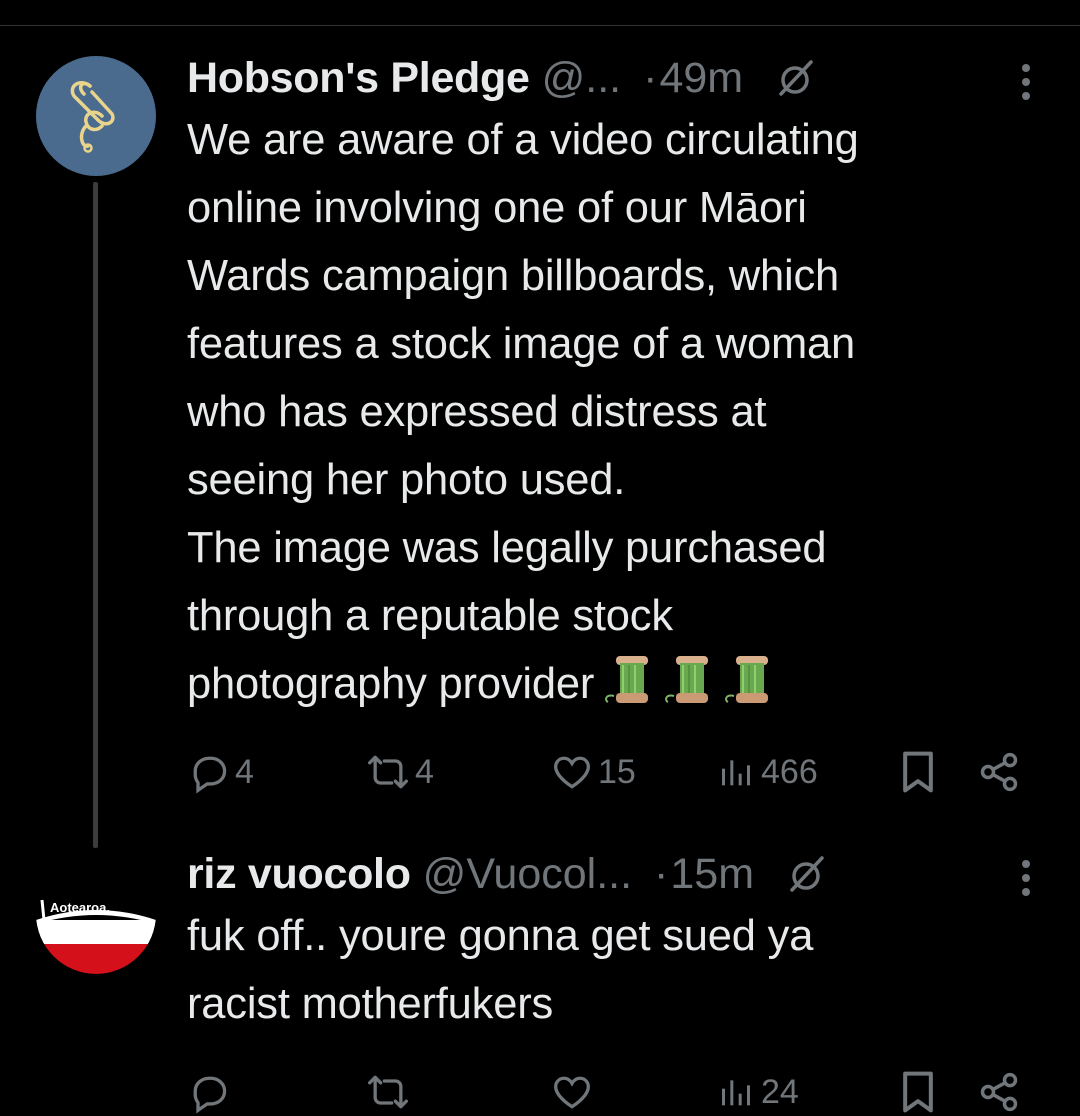 Image resolution: width=1080 pixels, height=1116 pixels. Describe the element at coordinates (789, 771) in the screenshot. I see `view-count: 466` at that location.